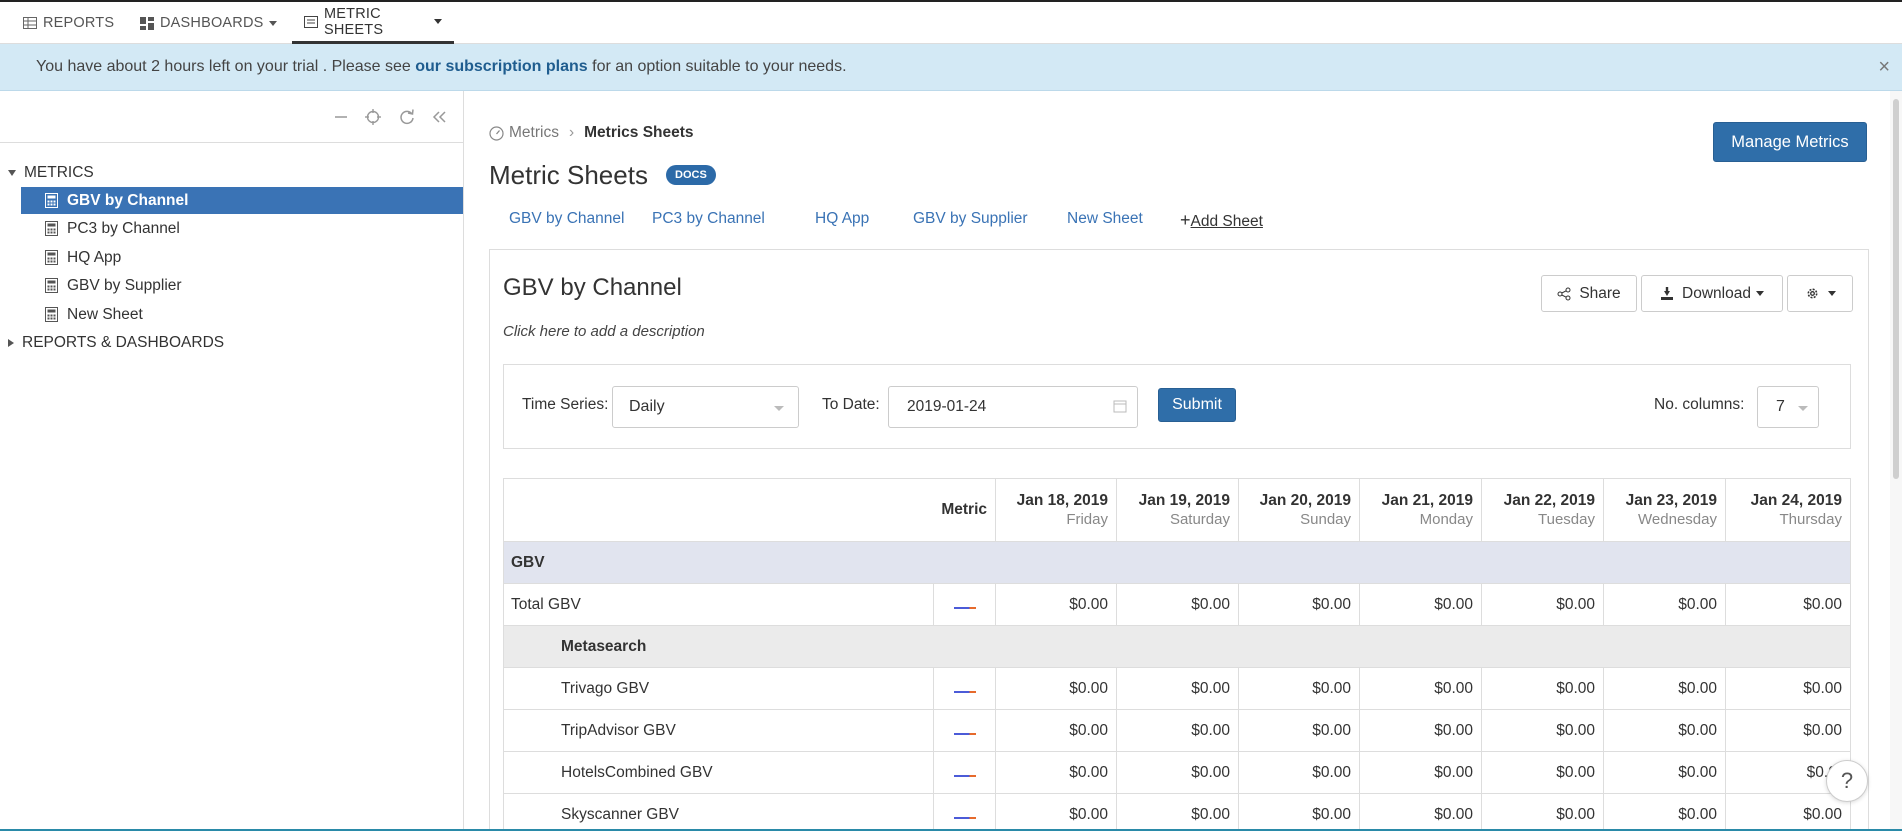 This screenshot has width=1902, height=831. What do you see at coordinates (749, 510) in the screenshot?
I see `metric-column-header: Metric` at bounding box center [749, 510].